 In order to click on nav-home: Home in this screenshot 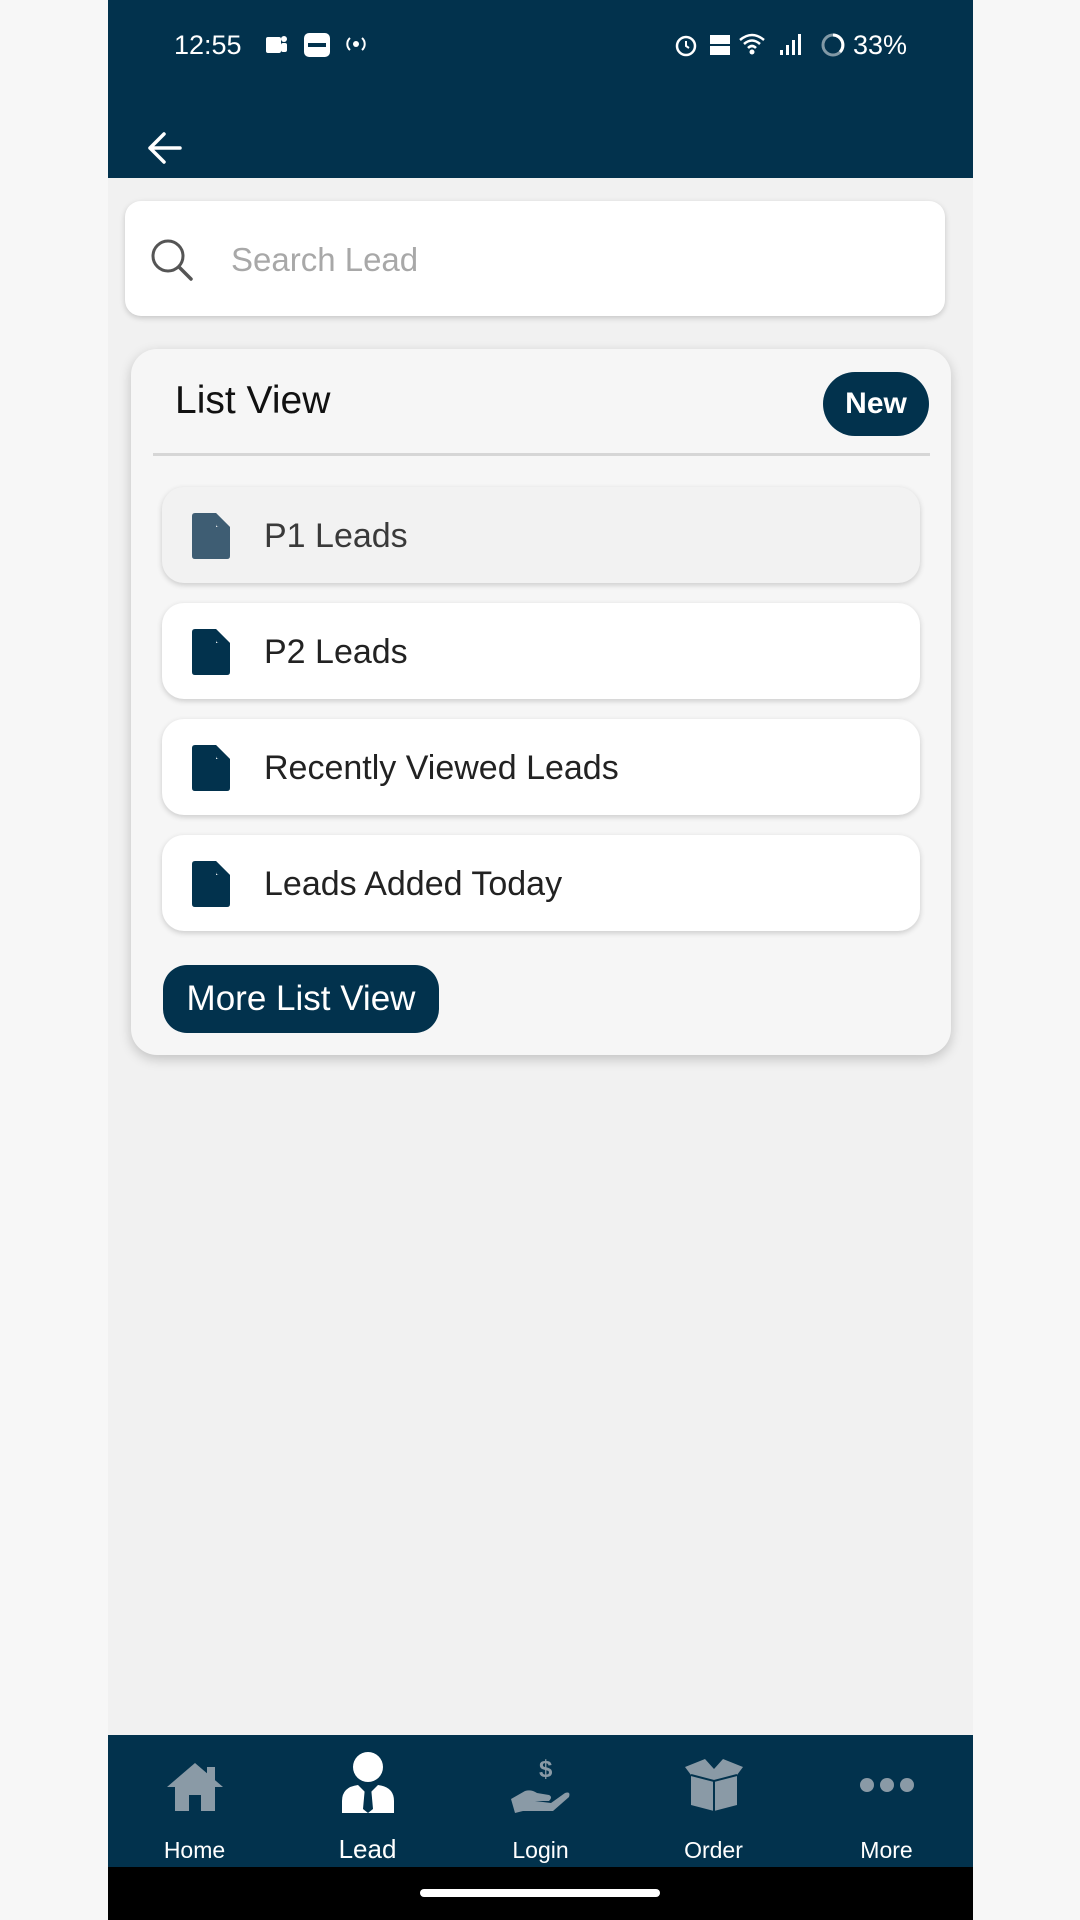, I will do `click(194, 1801)`.